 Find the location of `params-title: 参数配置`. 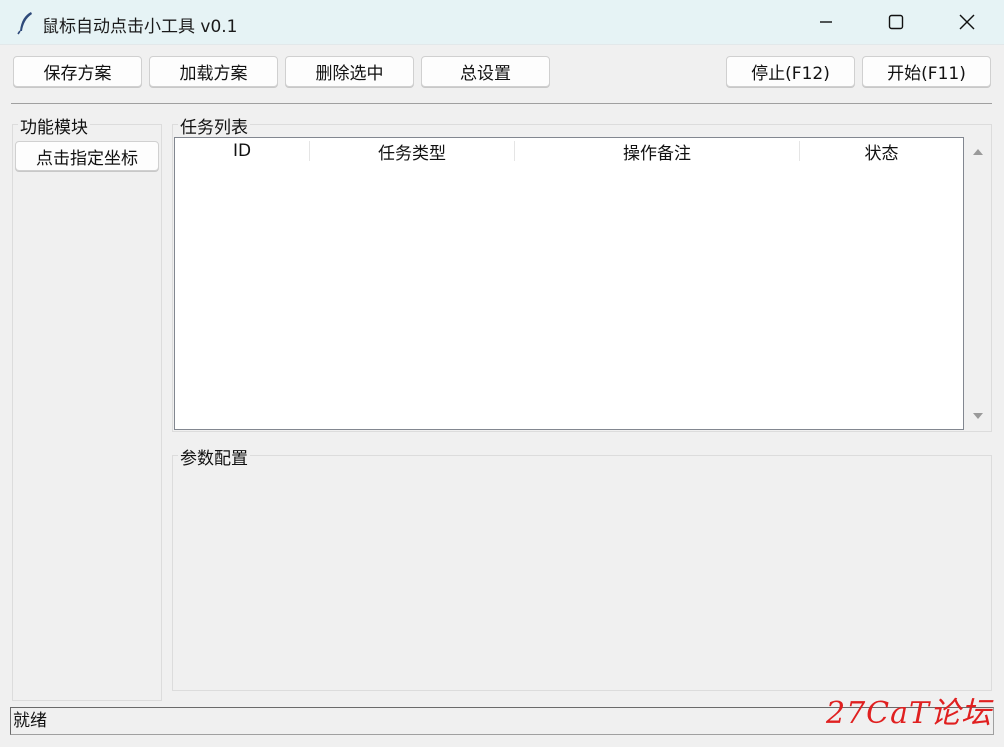

params-title: 参数配置 is located at coordinates (214, 456).